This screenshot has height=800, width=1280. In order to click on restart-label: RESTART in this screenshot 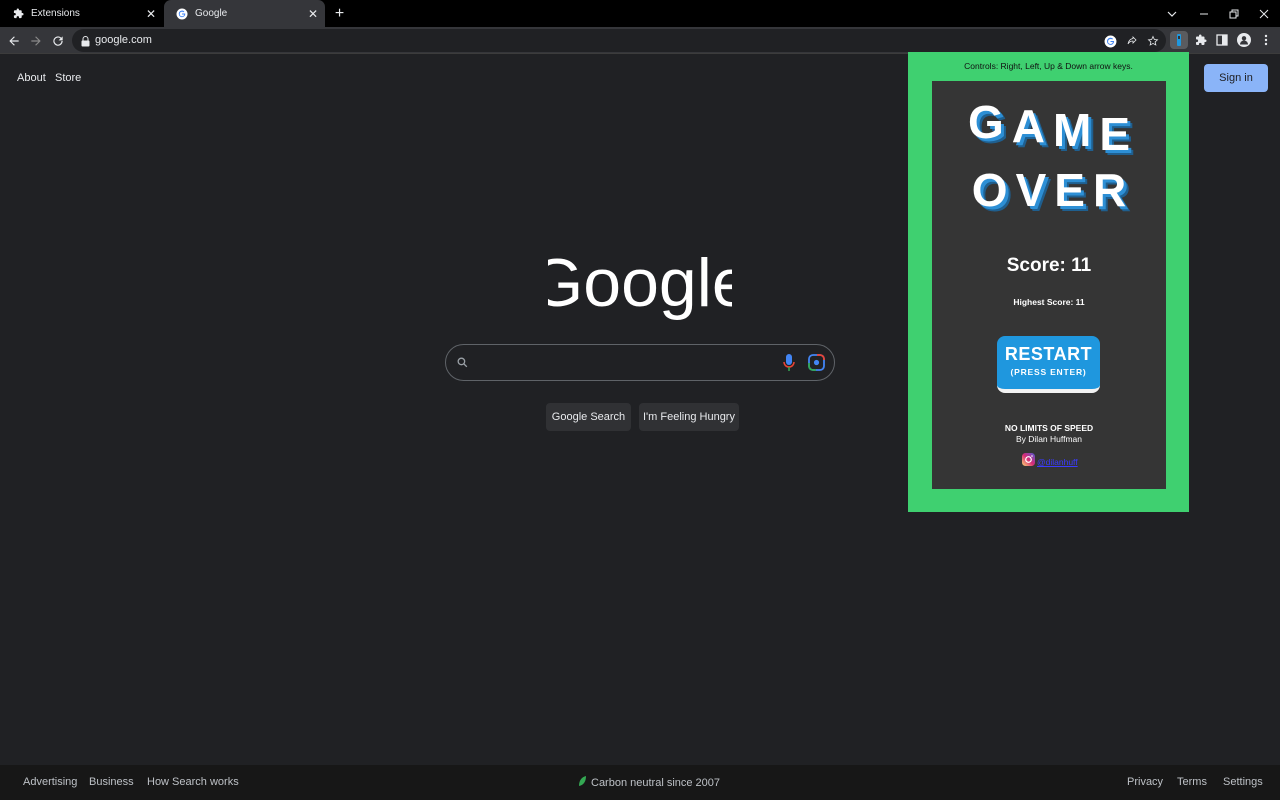, I will do `click(1048, 354)`.